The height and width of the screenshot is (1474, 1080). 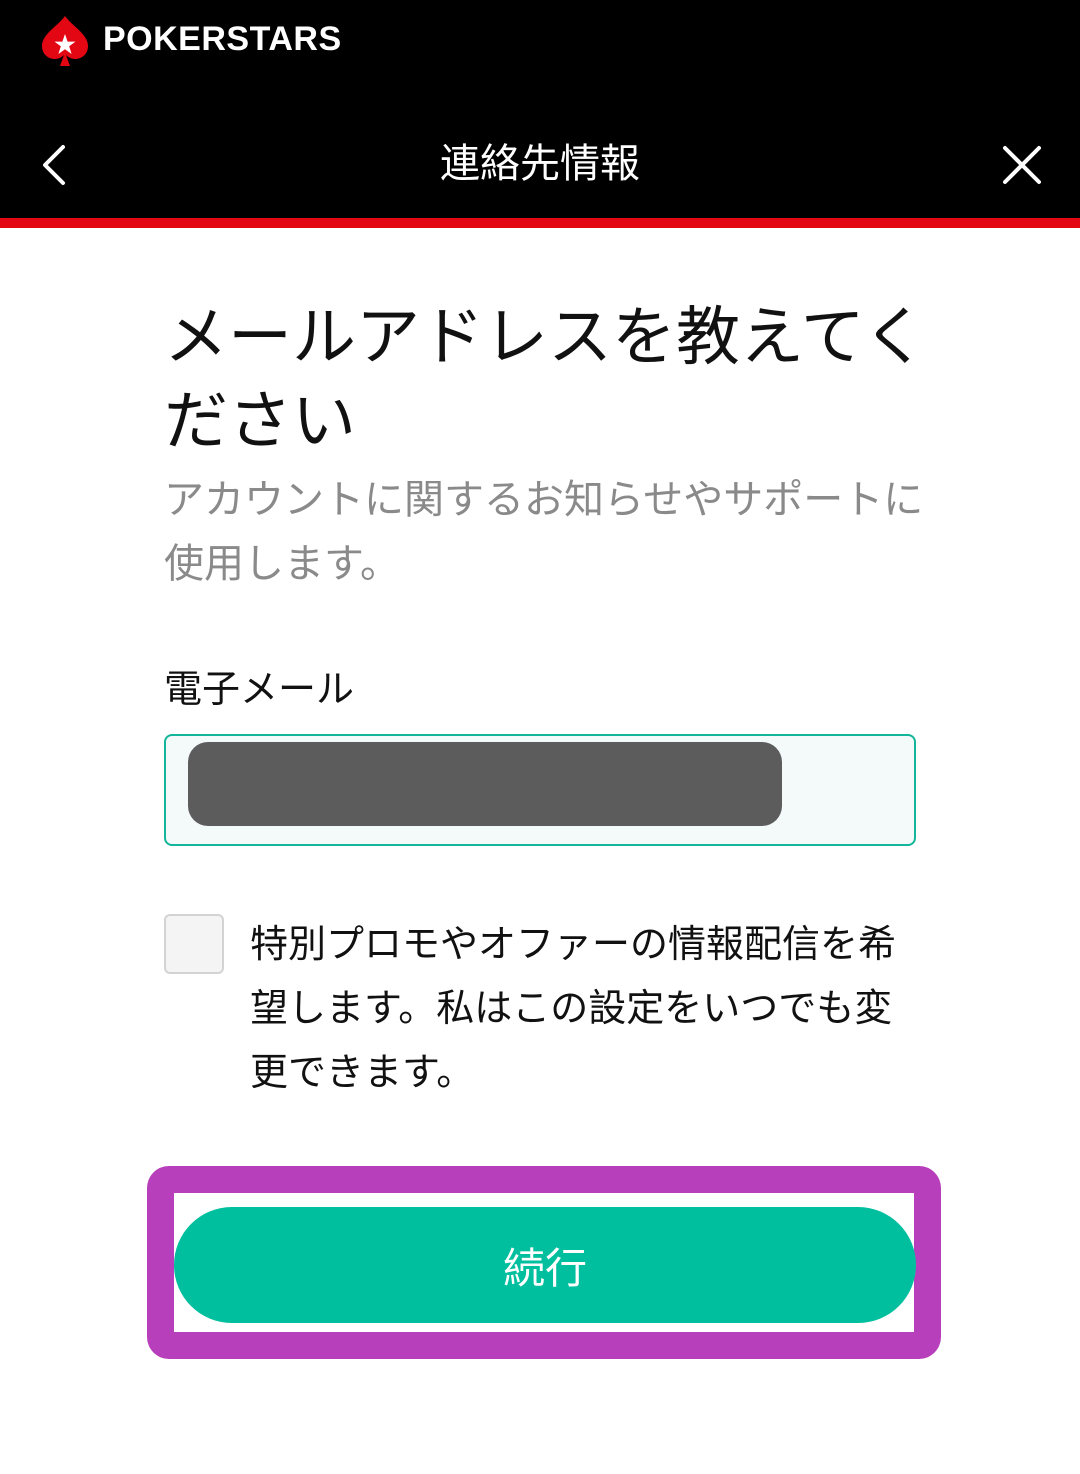 I want to click on top-header: POKERSTARS 連絡先情報, so click(x=540, y=109).